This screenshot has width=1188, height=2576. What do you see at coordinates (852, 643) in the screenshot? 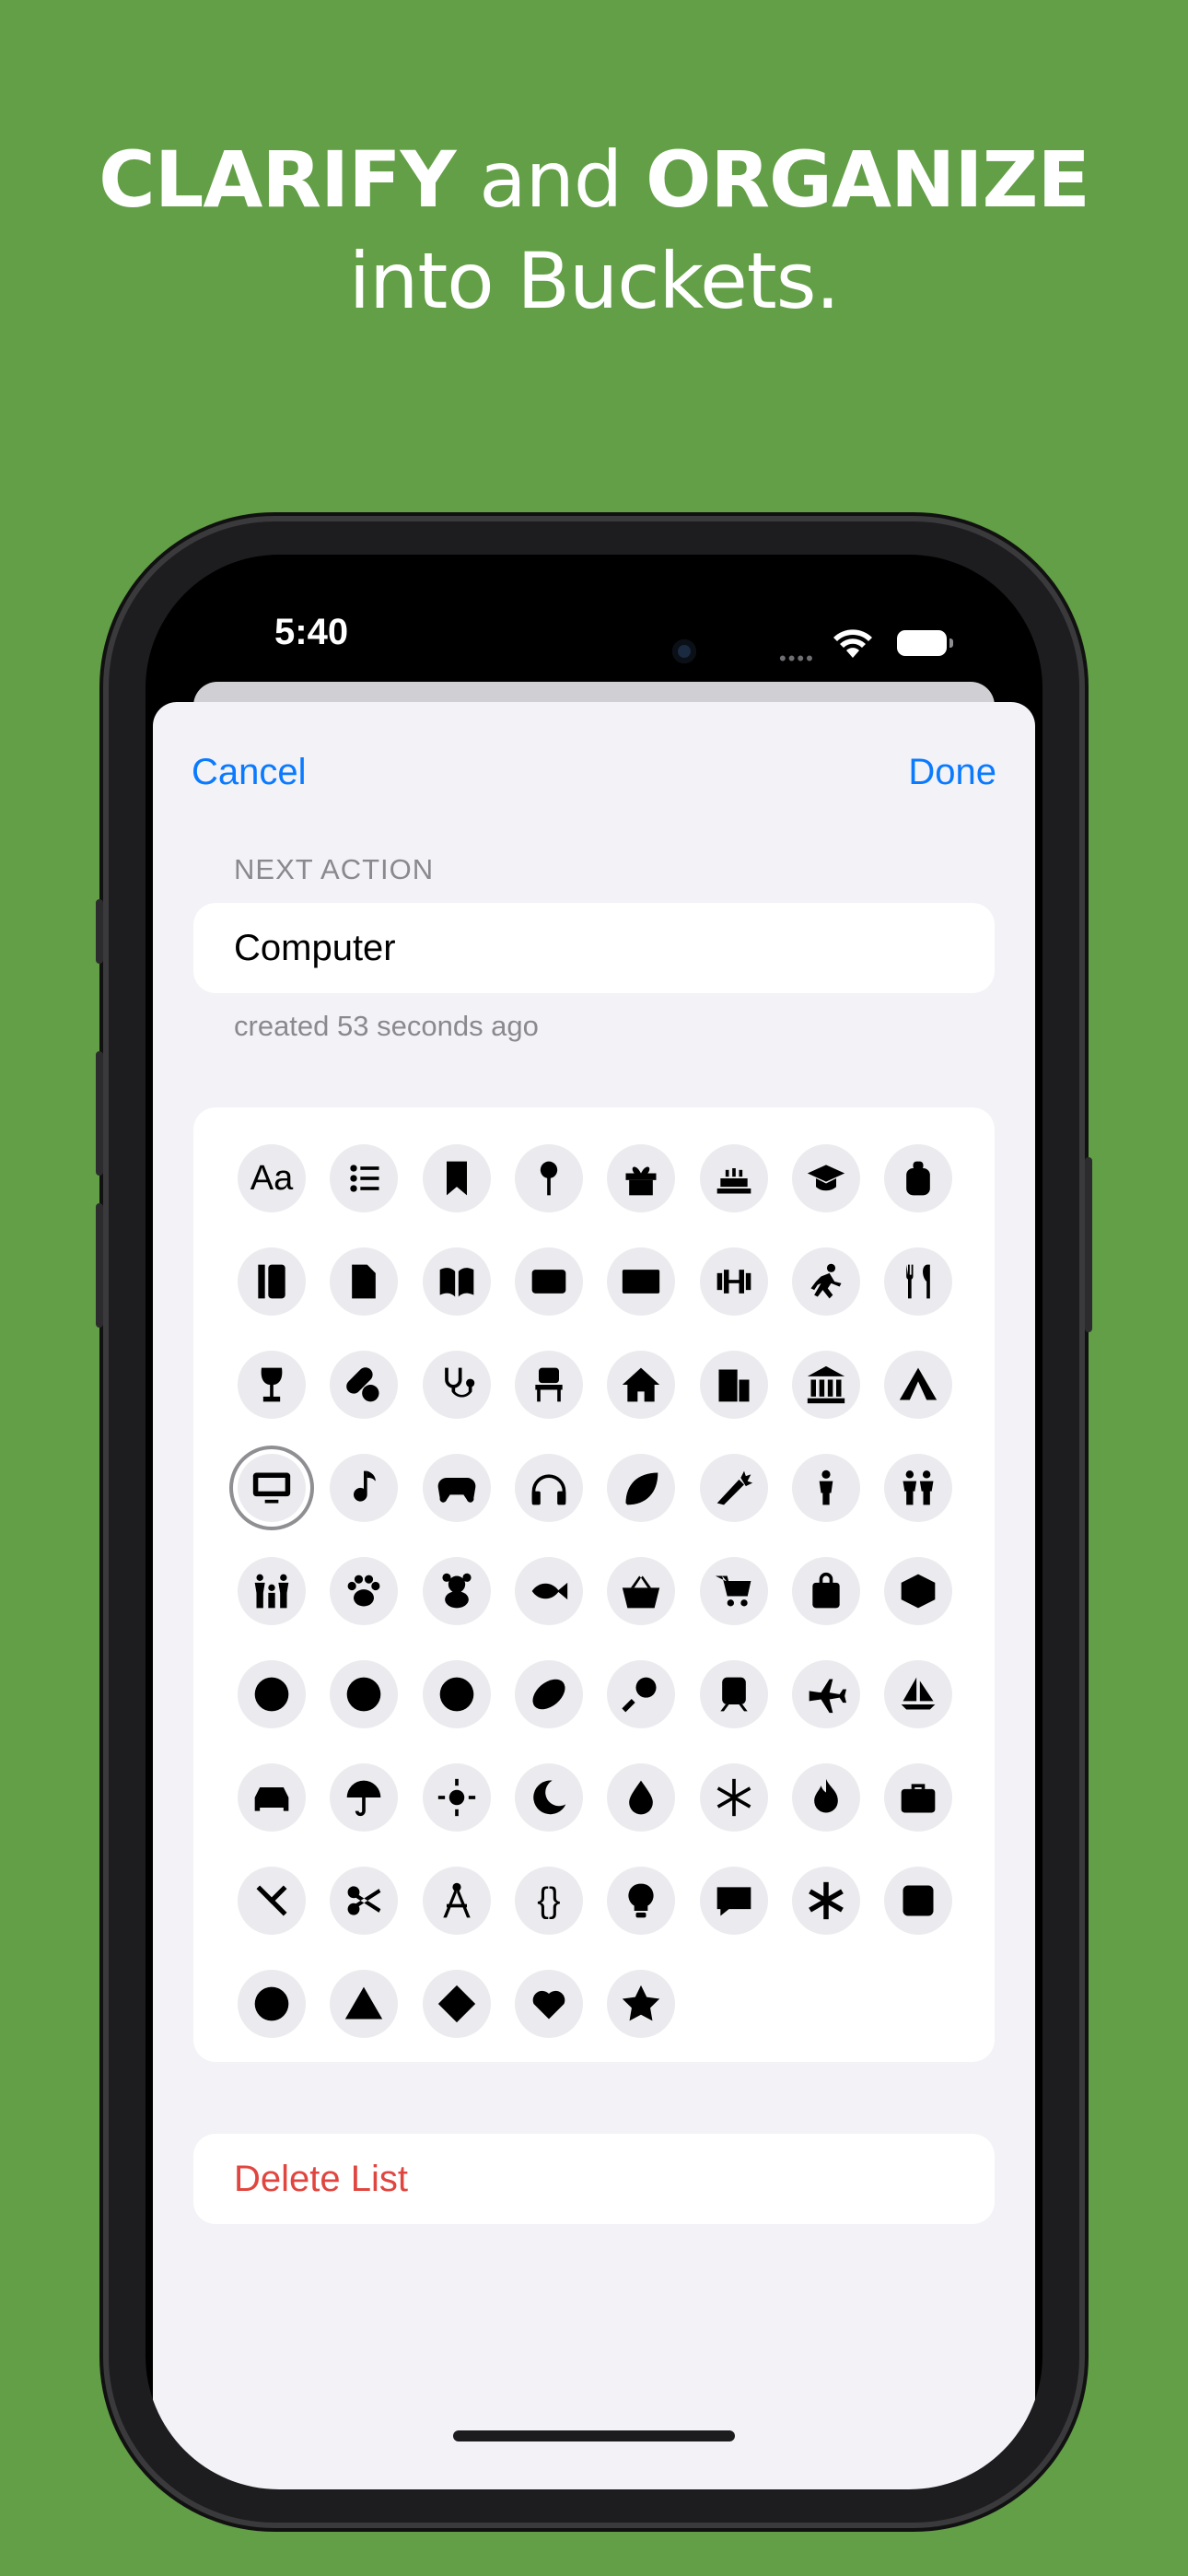
I see `wifi-icon` at bounding box center [852, 643].